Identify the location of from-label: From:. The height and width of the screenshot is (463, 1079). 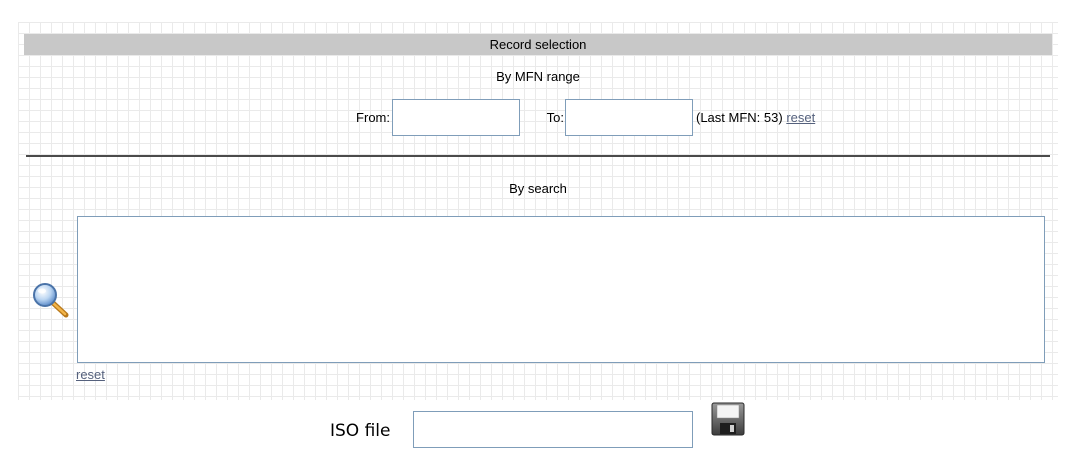
(373, 117).